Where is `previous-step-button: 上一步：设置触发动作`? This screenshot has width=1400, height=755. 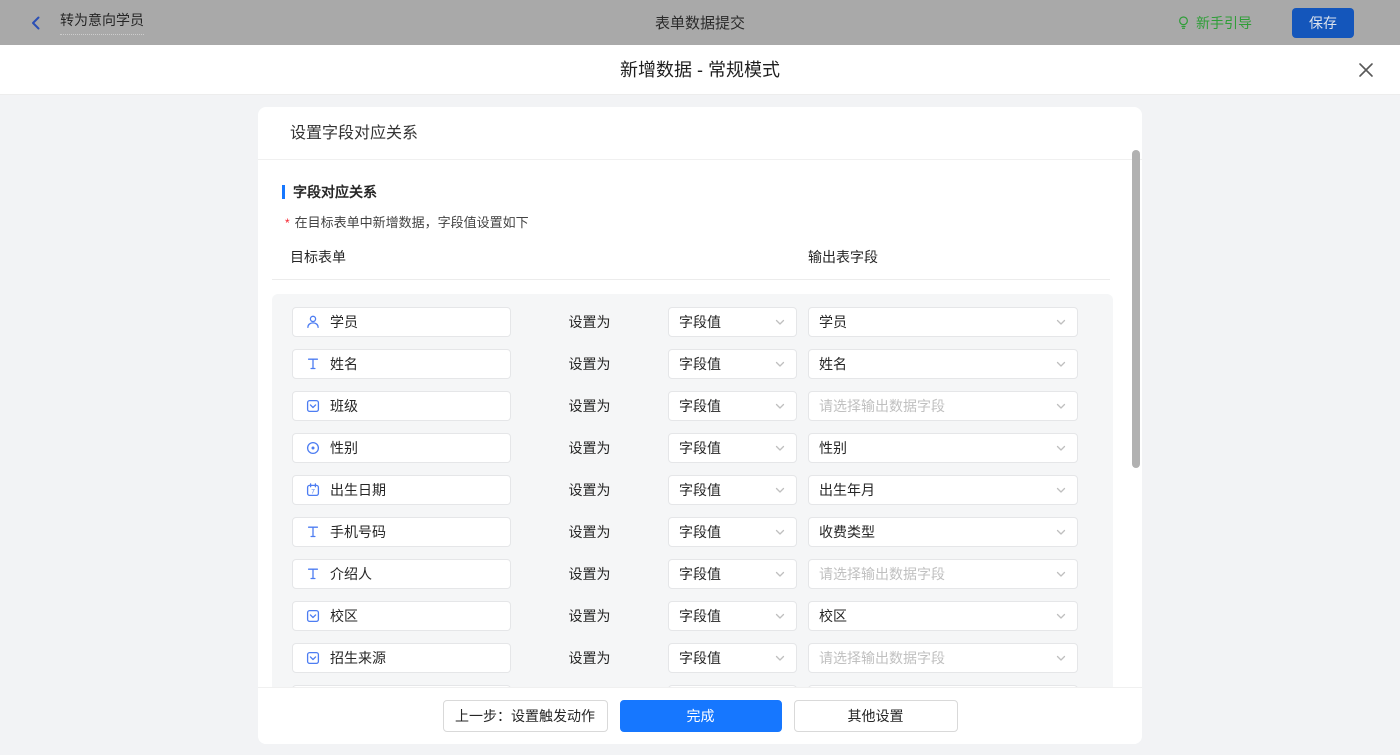 previous-step-button: 上一步：设置触发动作 is located at coordinates (525, 716).